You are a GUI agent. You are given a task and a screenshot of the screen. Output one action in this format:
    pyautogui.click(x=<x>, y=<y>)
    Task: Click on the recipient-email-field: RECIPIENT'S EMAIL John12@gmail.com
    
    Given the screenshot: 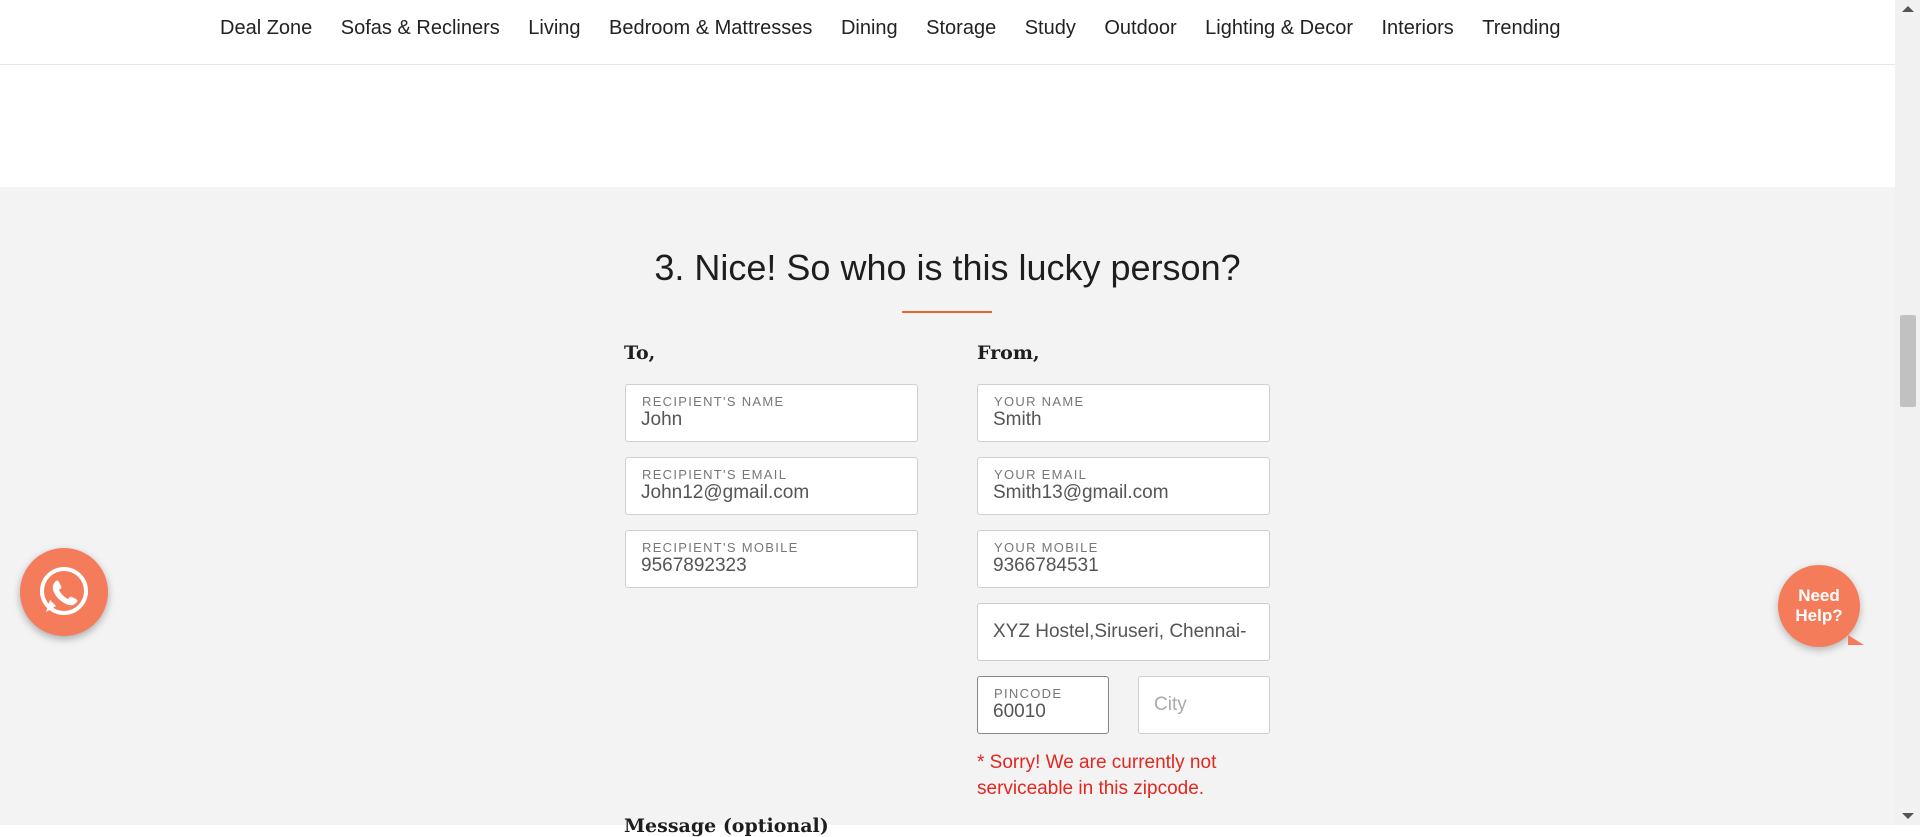 What is the action you would take?
    pyautogui.click(x=771, y=486)
    